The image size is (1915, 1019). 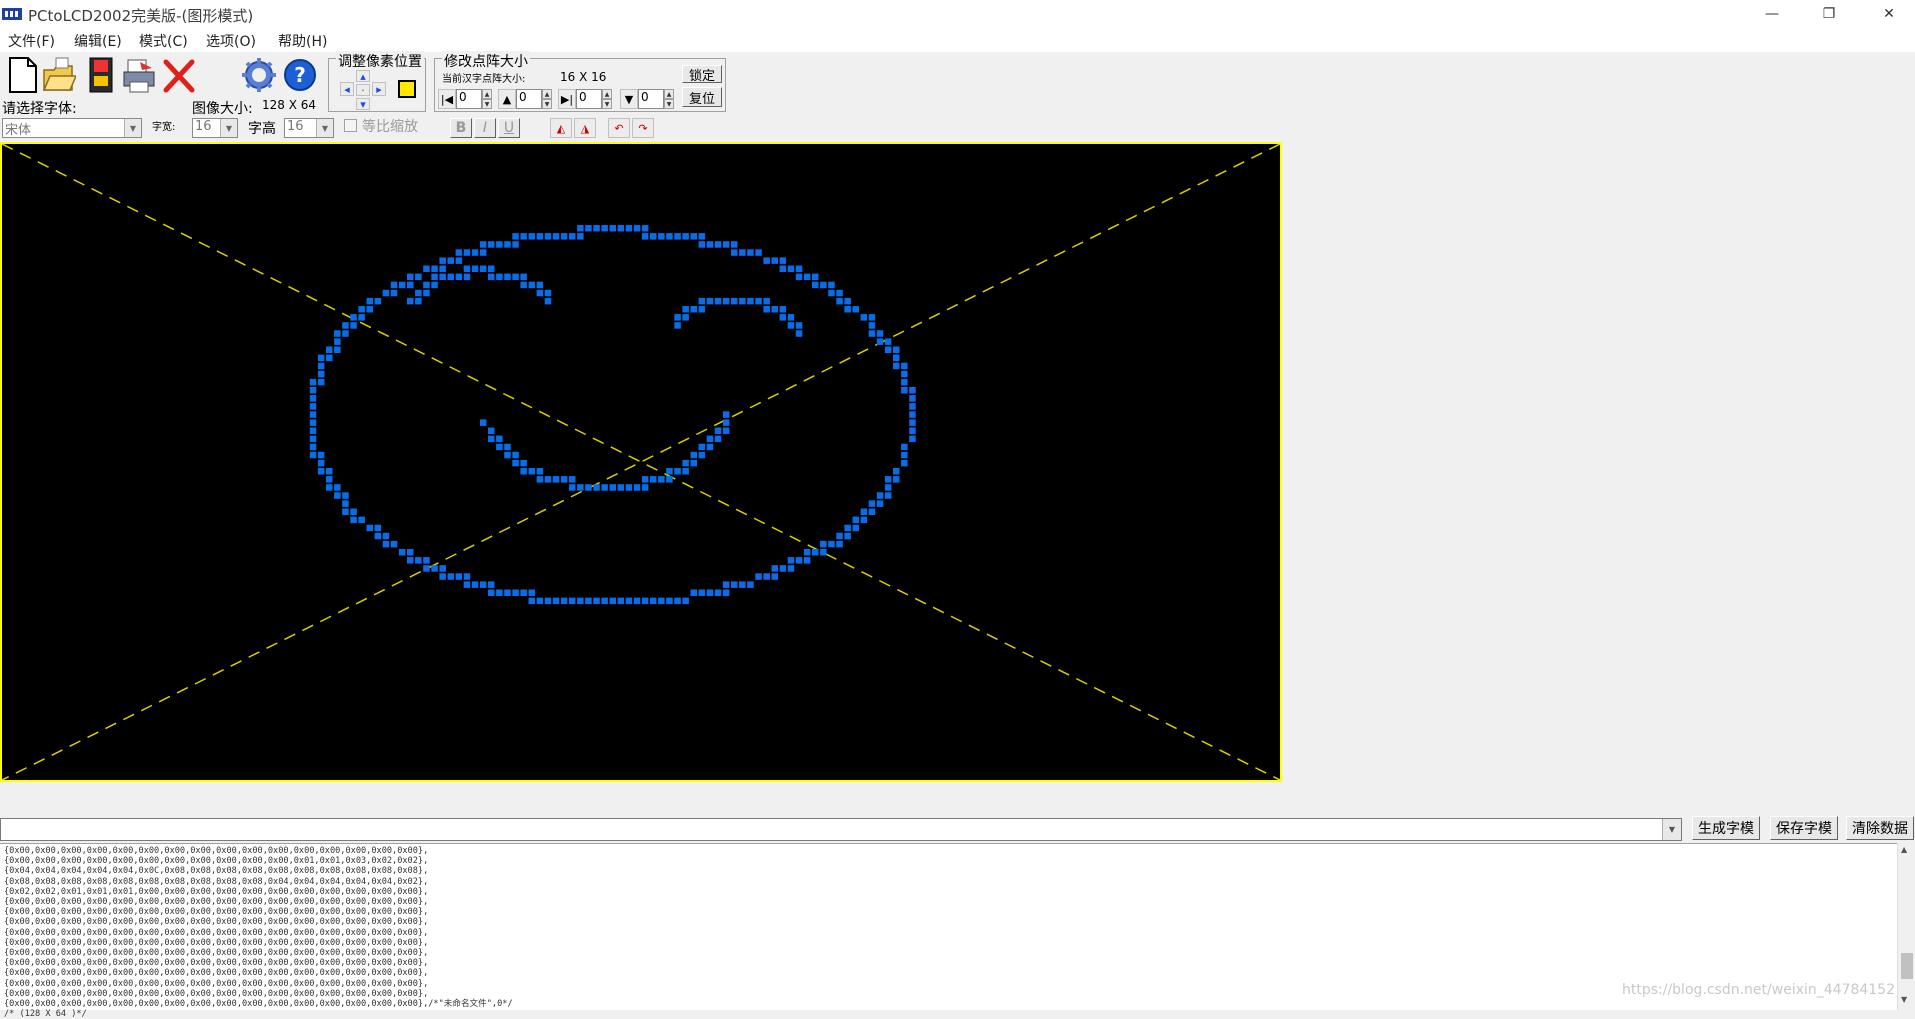 What do you see at coordinates (163, 41) in the screenshot?
I see `menu-mode: 模式(C)` at bounding box center [163, 41].